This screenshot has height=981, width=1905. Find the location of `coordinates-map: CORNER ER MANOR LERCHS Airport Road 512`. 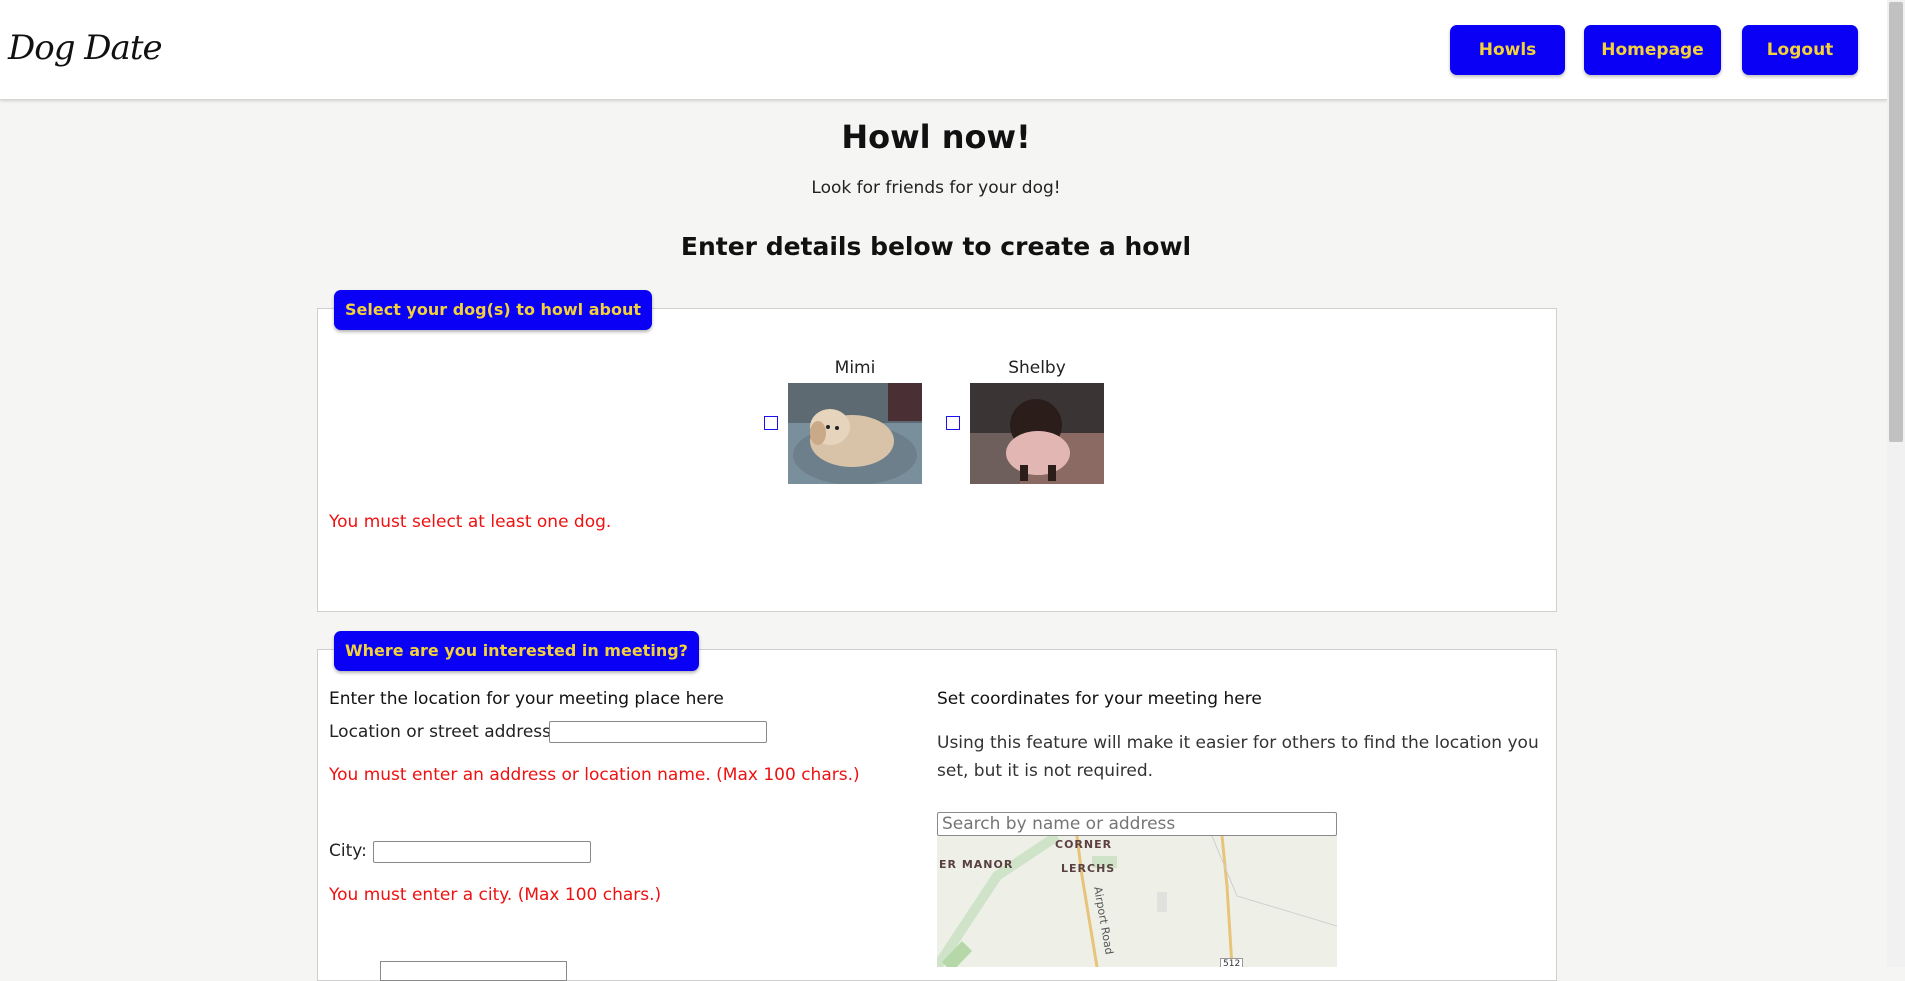

coordinates-map: CORNER ER MANOR LERCHS Airport Road 512 is located at coordinates (1137, 901).